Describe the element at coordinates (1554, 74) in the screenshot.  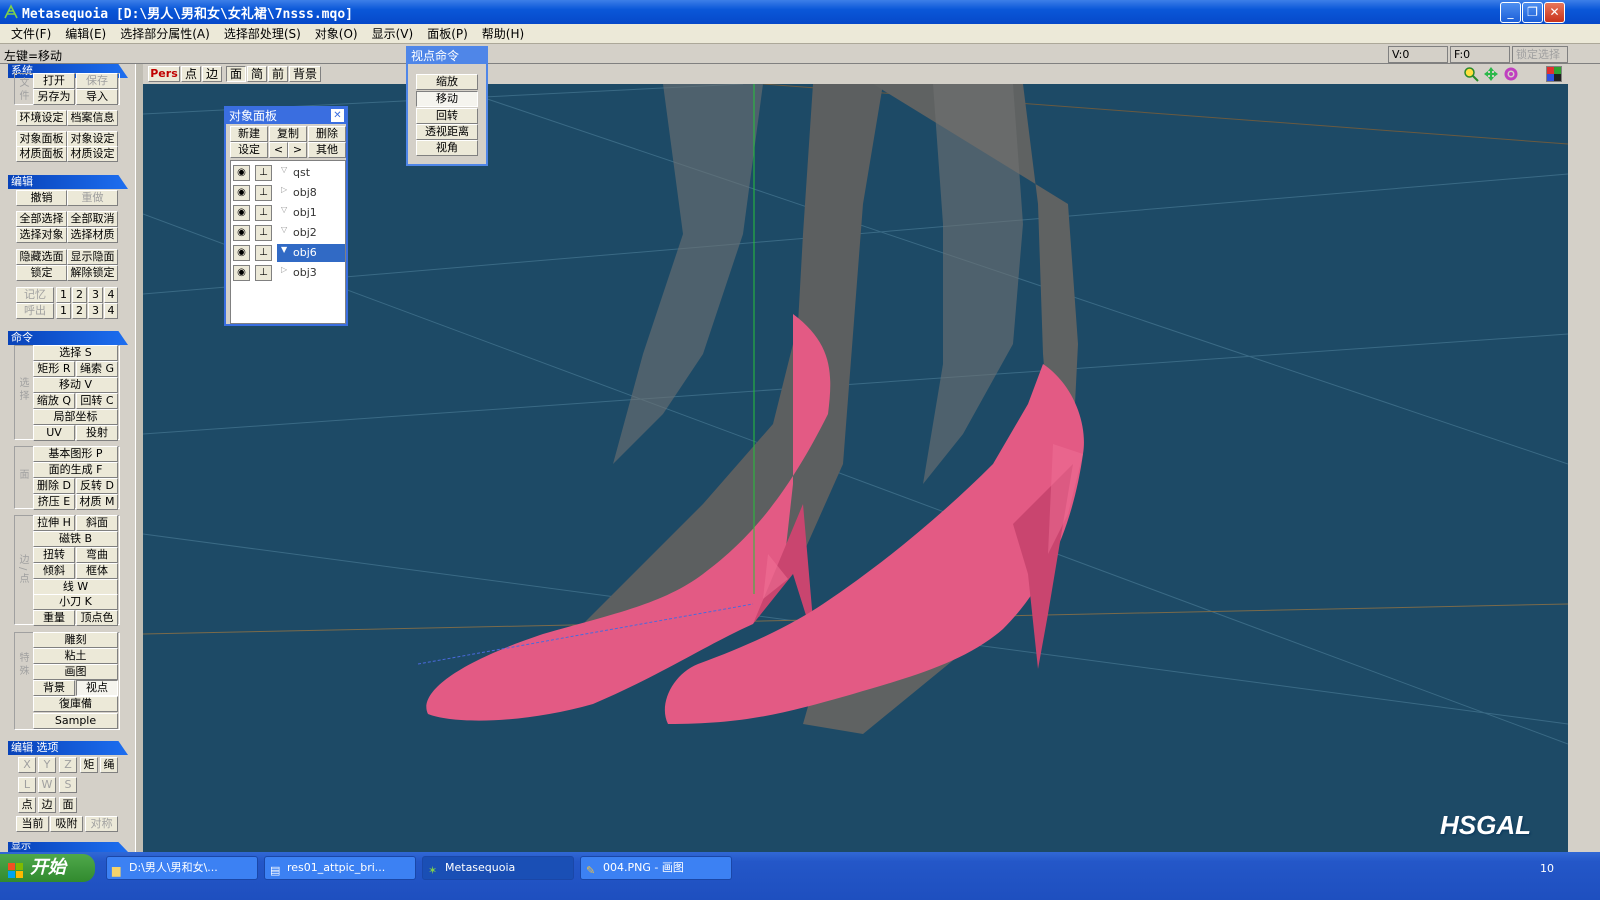
I see `color-palette-icon` at that location.